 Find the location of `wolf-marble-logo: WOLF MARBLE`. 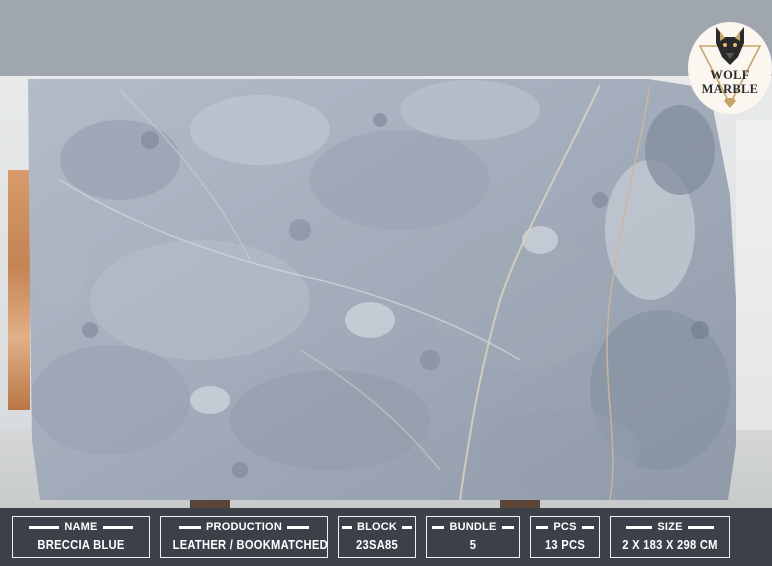

wolf-marble-logo: WOLF MARBLE is located at coordinates (730, 68).